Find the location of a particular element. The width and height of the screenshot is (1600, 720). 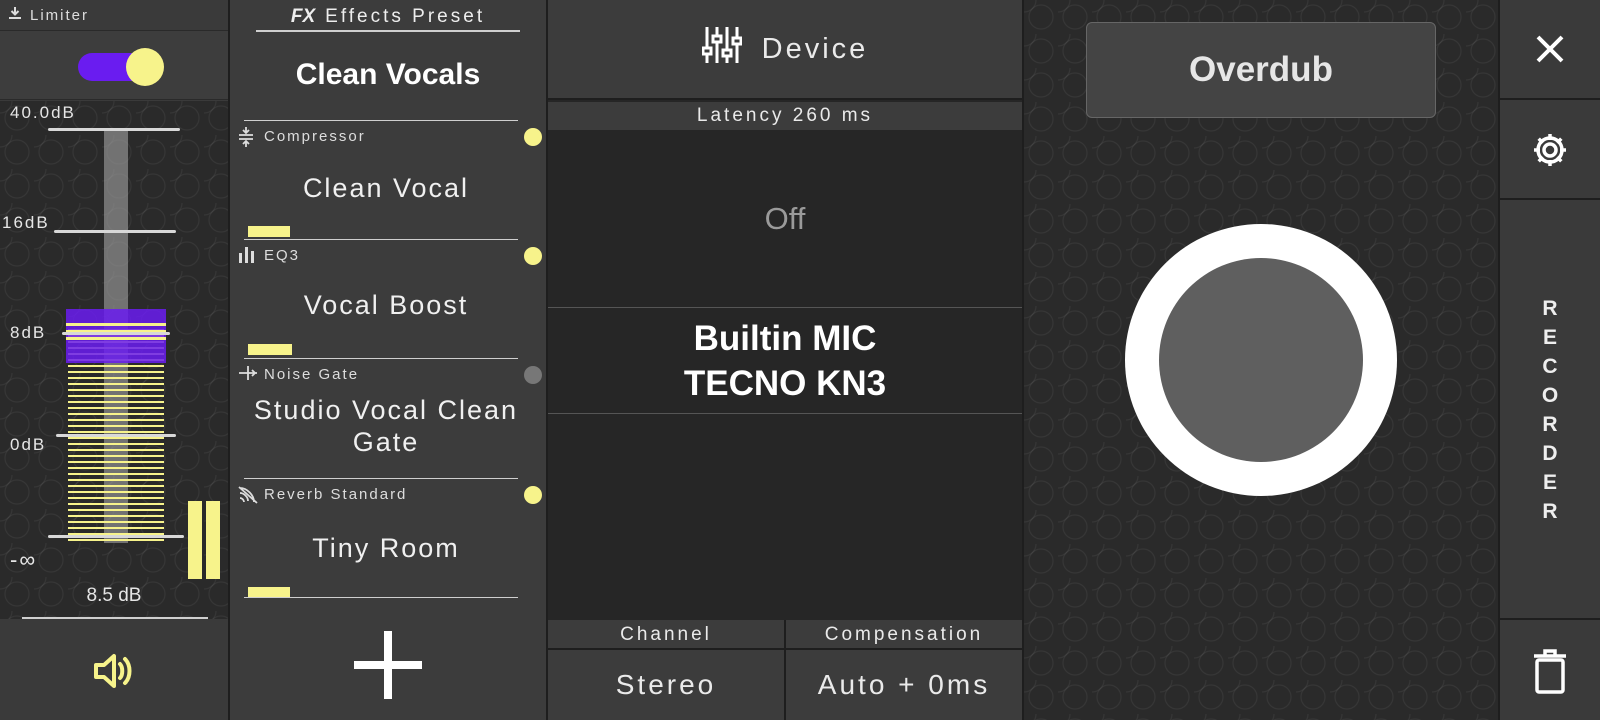

effects-title-text: Effects Preset is located at coordinates (405, 16).